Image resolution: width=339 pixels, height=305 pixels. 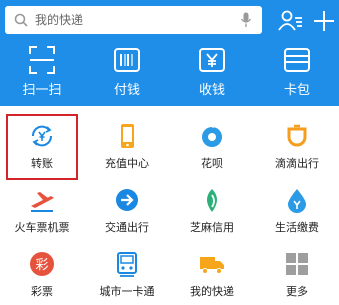 I want to click on search-icon, so click(x=21, y=20).